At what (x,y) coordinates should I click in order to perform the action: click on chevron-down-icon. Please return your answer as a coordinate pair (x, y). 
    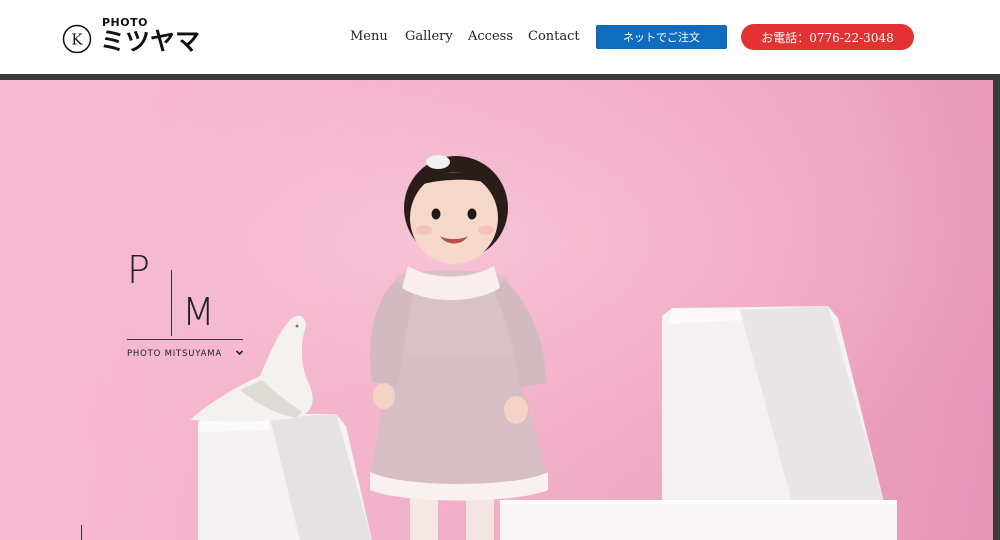
    Looking at the image, I should click on (239, 352).